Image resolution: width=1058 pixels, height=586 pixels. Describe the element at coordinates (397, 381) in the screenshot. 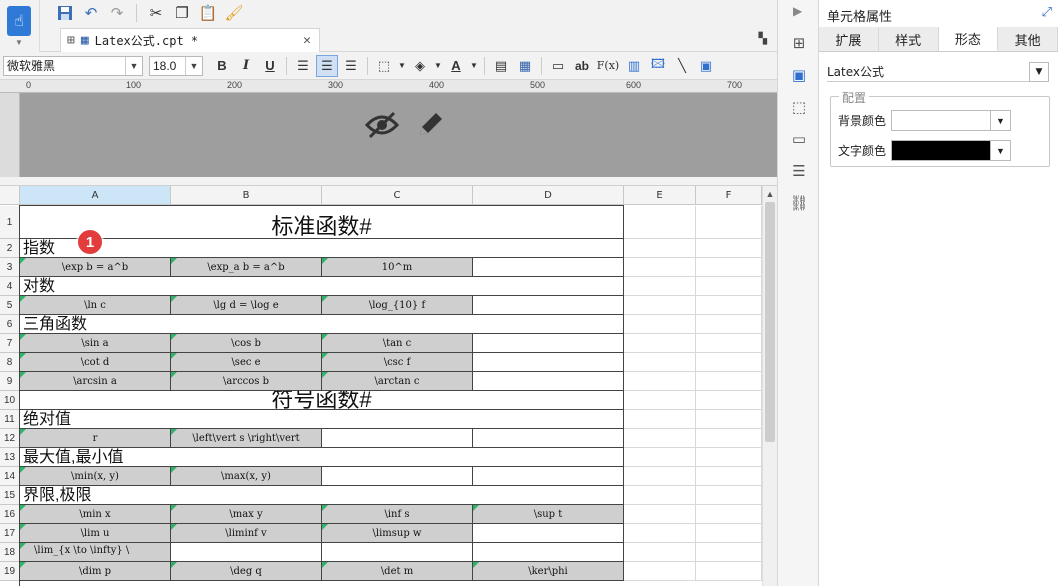

I see `latex-formula-cell: \arctan c` at that location.